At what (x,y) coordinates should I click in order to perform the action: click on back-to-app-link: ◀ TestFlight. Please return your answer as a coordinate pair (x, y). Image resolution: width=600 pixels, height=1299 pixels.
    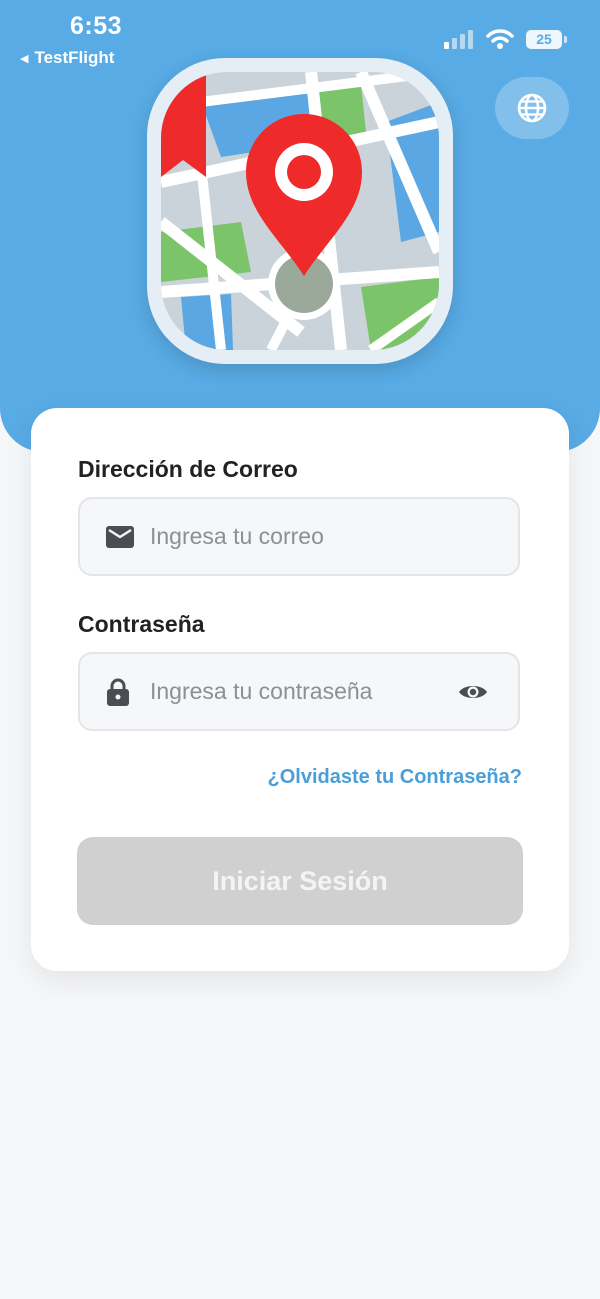
    Looking at the image, I should click on (67, 58).